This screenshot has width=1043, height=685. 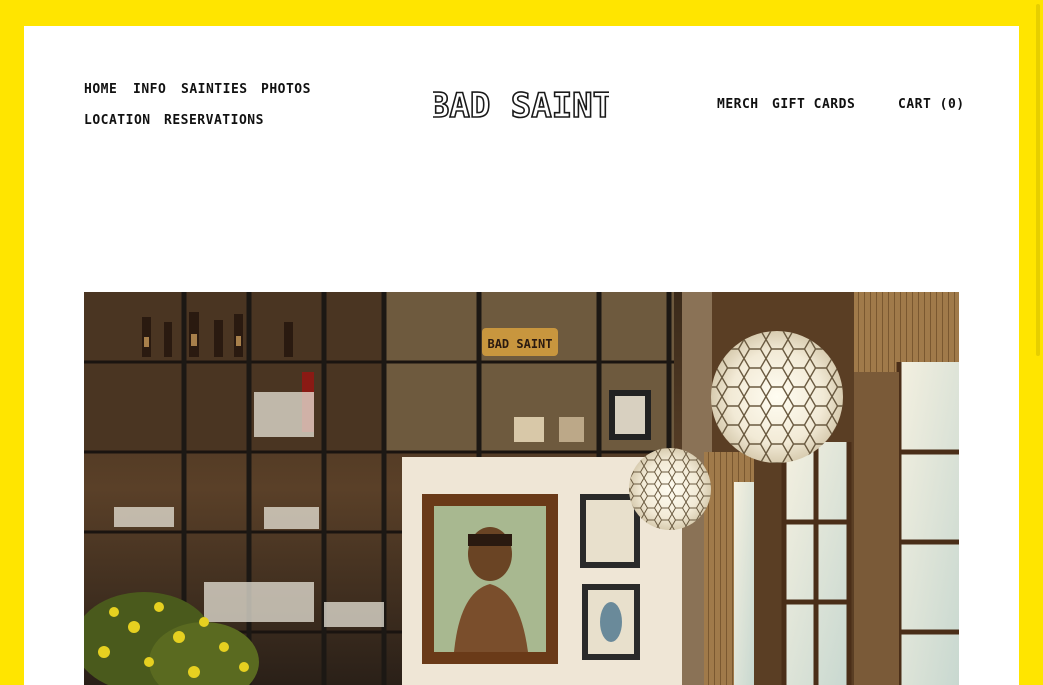 What do you see at coordinates (738, 105) in the screenshot?
I see `nav-link-merch: MERCH` at bounding box center [738, 105].